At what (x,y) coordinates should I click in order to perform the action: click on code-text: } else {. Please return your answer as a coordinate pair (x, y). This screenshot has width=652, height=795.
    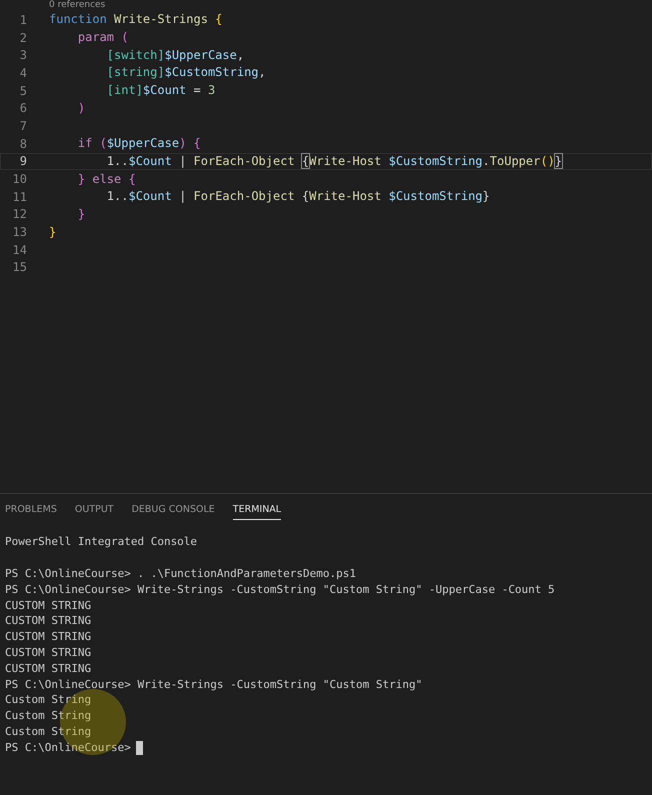
    Looking at the image, I should click on (106, 179).